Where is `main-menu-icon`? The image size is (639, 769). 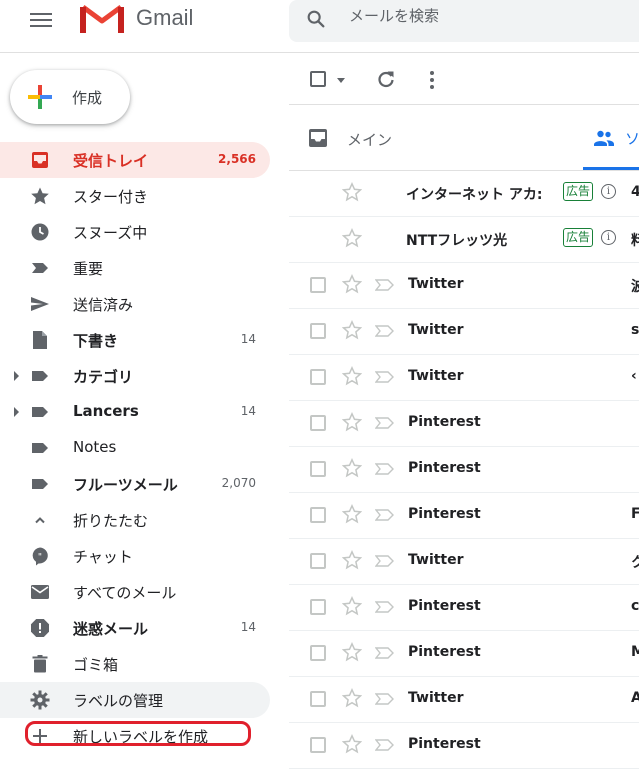 main-menu-icon is located at coordinates (41, 19).